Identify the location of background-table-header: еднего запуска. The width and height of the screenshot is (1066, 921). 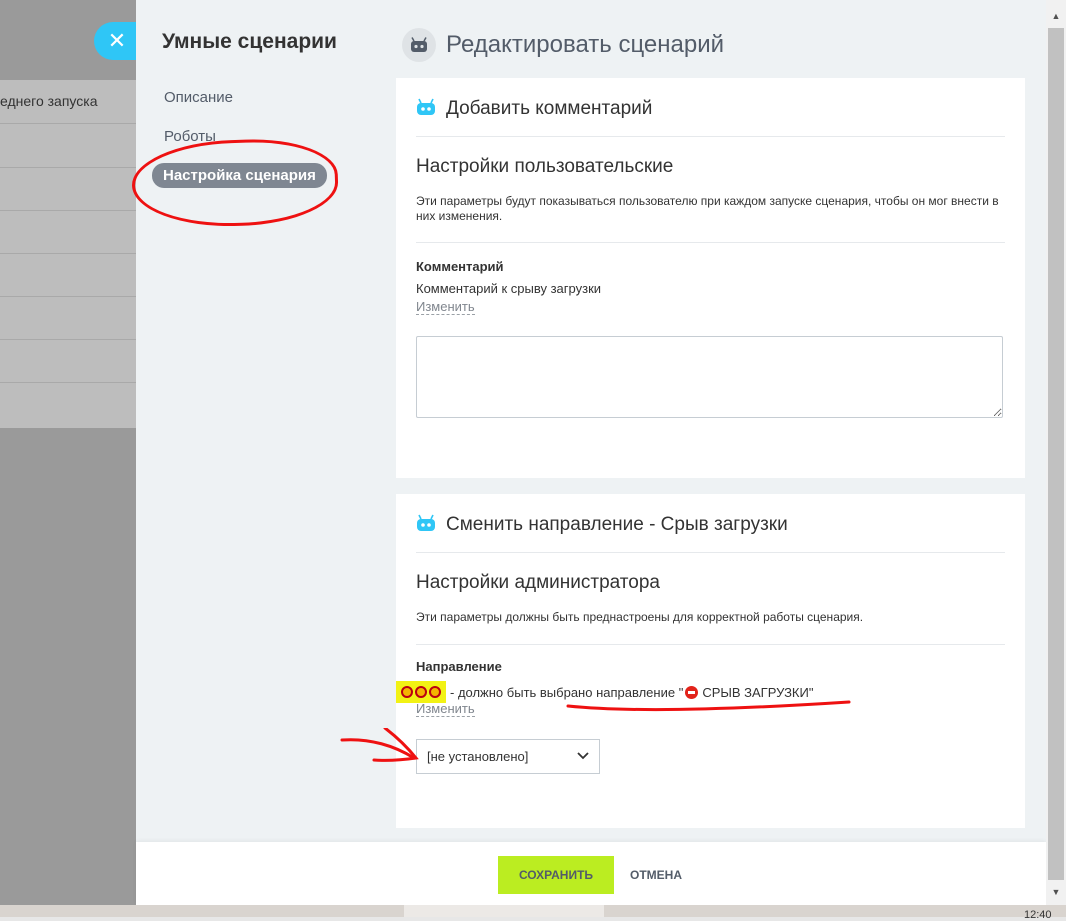
(68, 102).